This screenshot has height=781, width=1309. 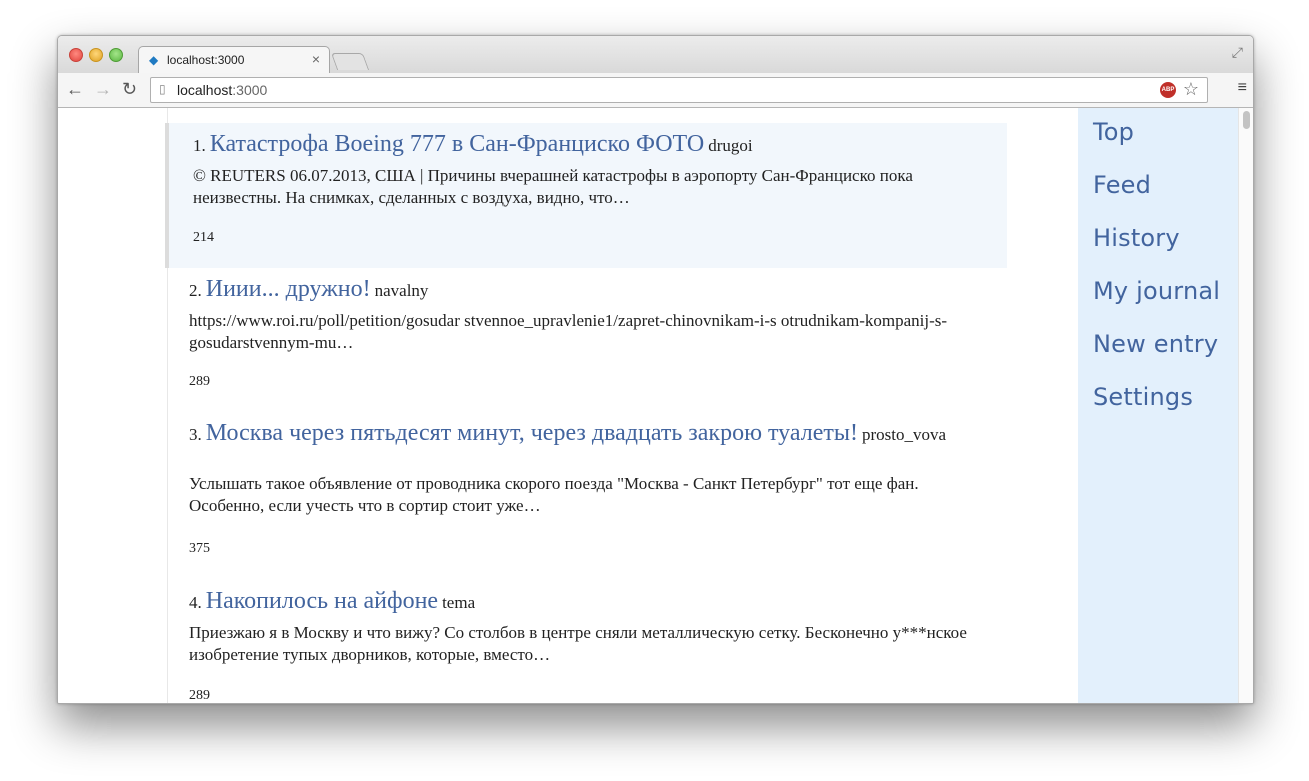 What do you see at coordinates (1242, 88) in the screenshot?
I see `browser-menu-icon: ≡` at bounding box center [1242, 88].